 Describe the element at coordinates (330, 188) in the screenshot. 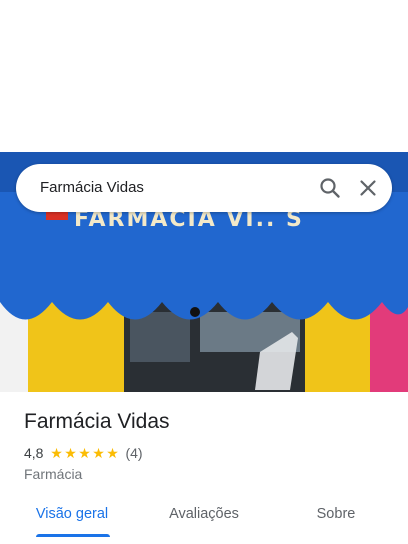

I see `search-icon` at that location.